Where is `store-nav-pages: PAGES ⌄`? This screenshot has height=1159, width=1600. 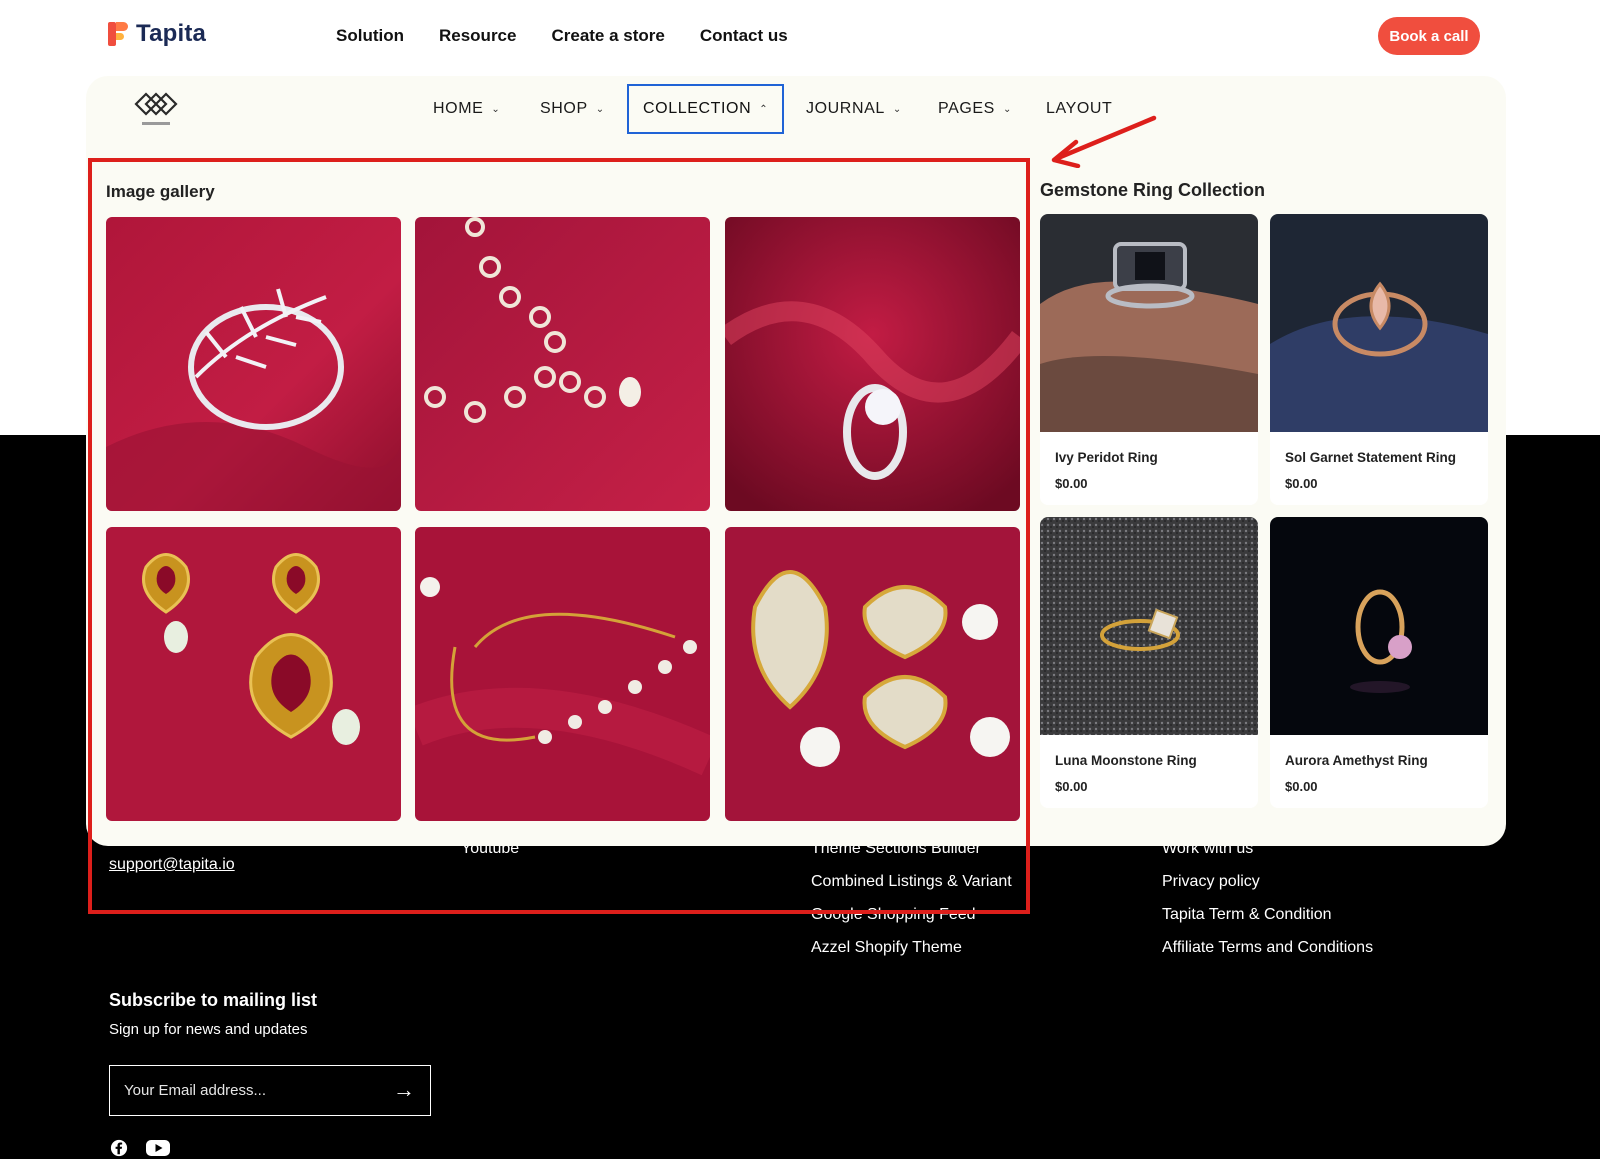 store-nav-pages: PAGES ⌄ is located at coordinates (975, 109).